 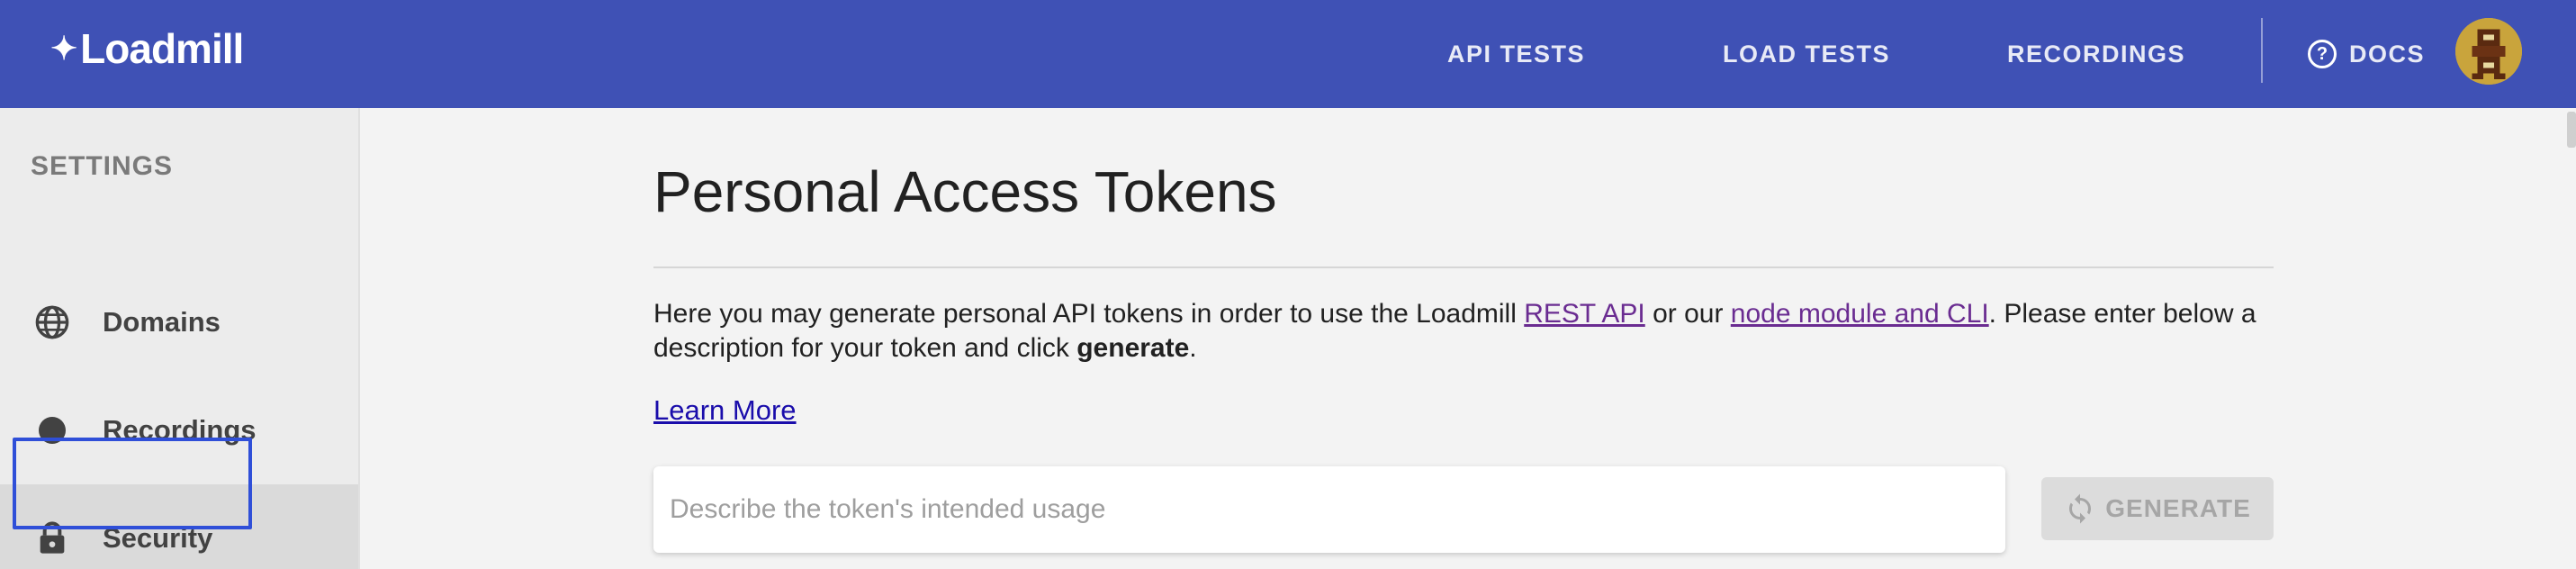 I want to click on record-dot-icon, so click(x=52, y=430).